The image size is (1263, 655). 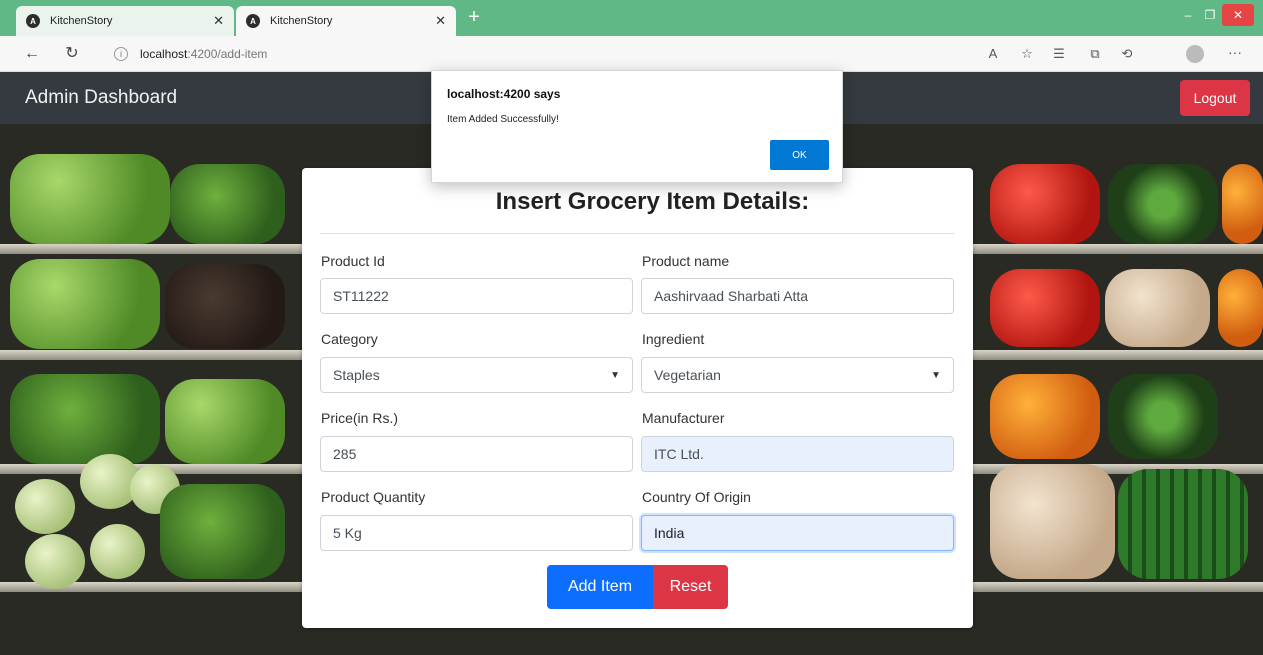 What do you see at coordinates (476, 454) in the screenshot?
I see `price-input` at bounding box center [476, 454].